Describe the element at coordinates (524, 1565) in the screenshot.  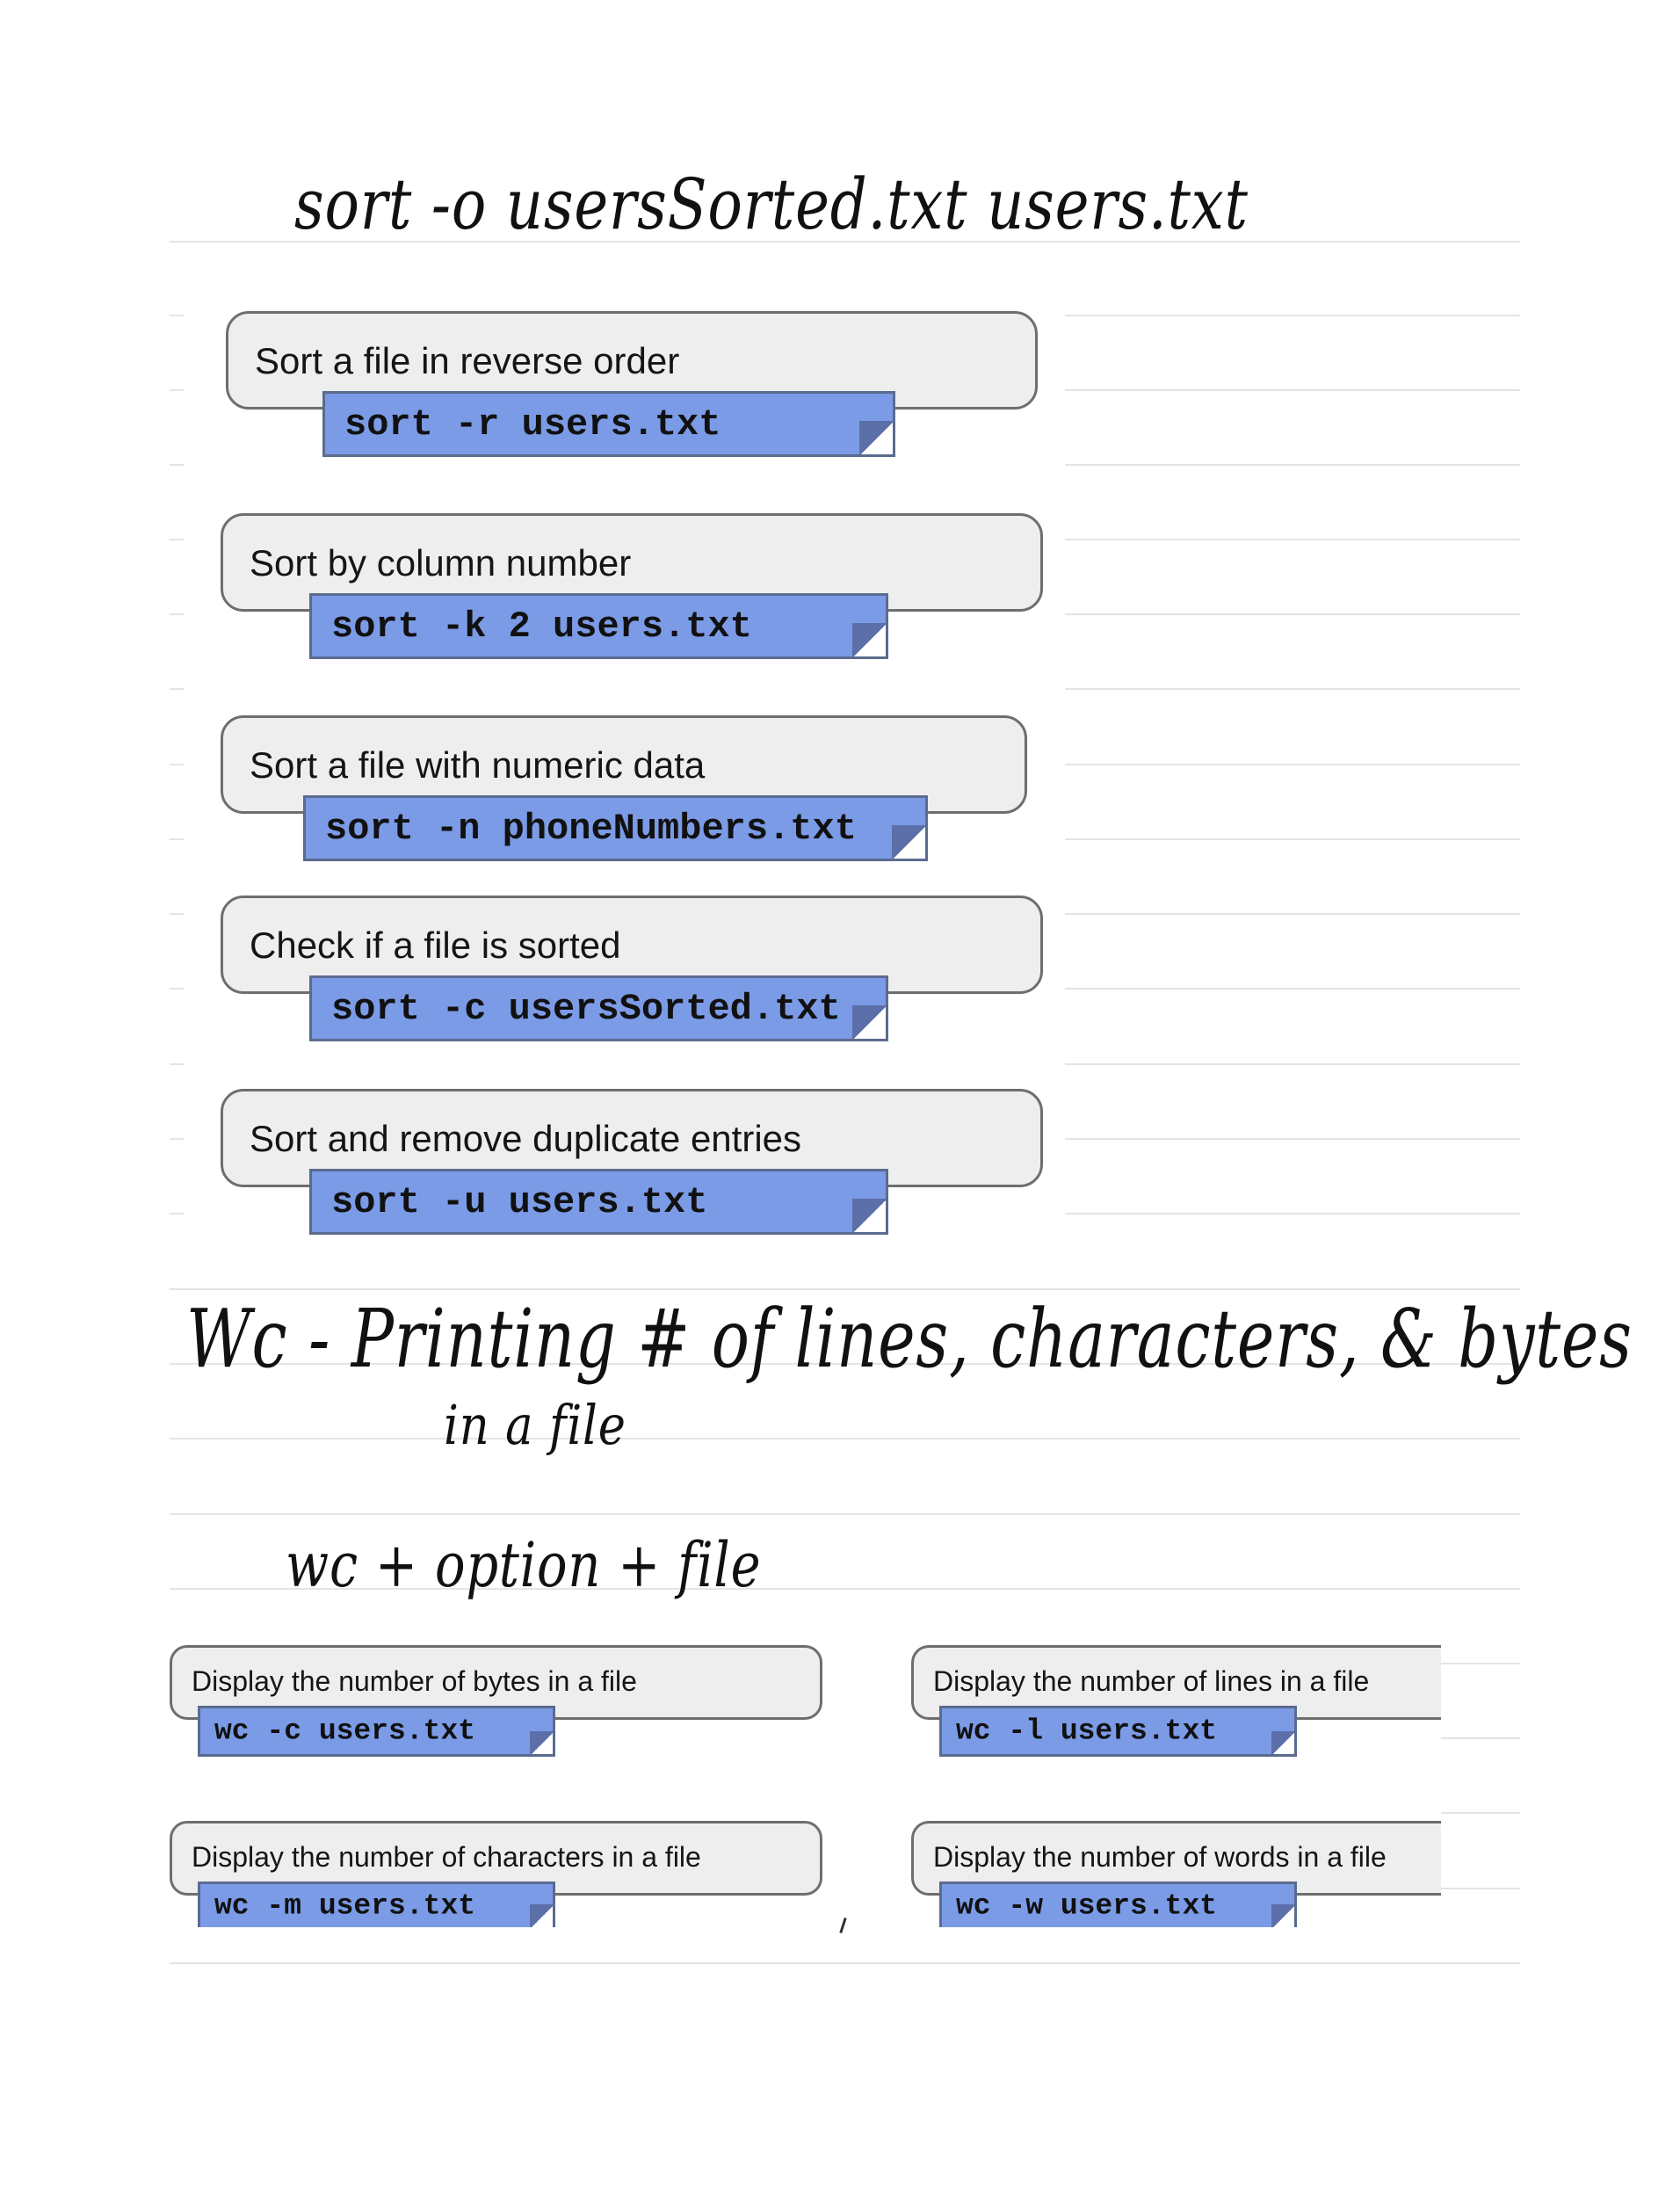
I see `handwritten-wc-syntax: wc + option + file` at that location.